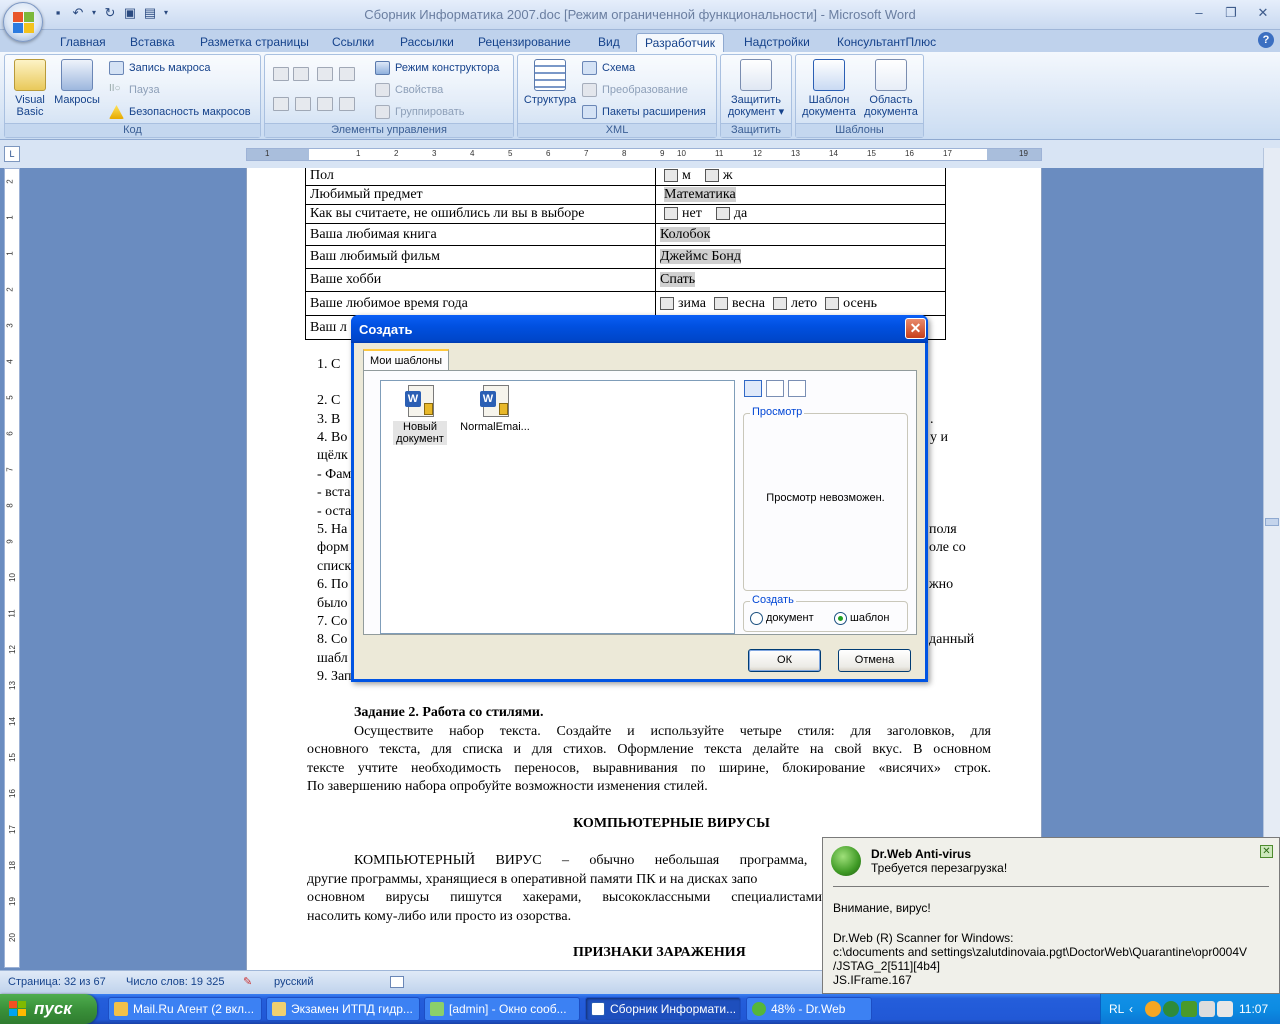 The height and width of the screenshot is (1024, 1280). I want to click on spelling-icon: ✎, so click(251, 982).